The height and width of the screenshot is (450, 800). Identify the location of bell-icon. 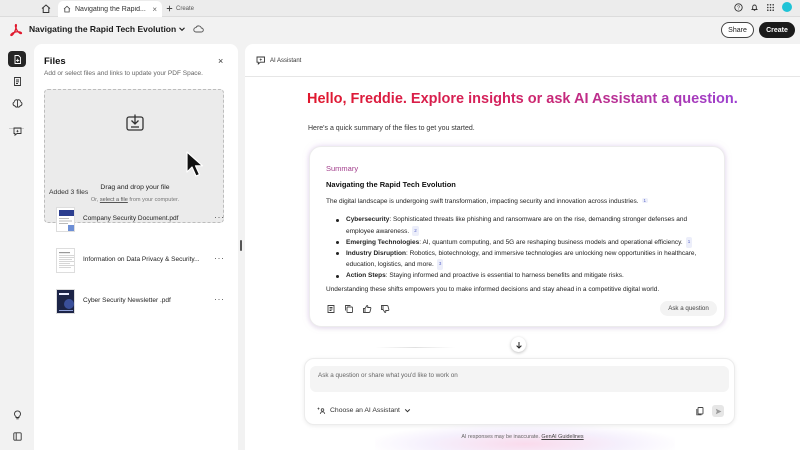
(754, 7).